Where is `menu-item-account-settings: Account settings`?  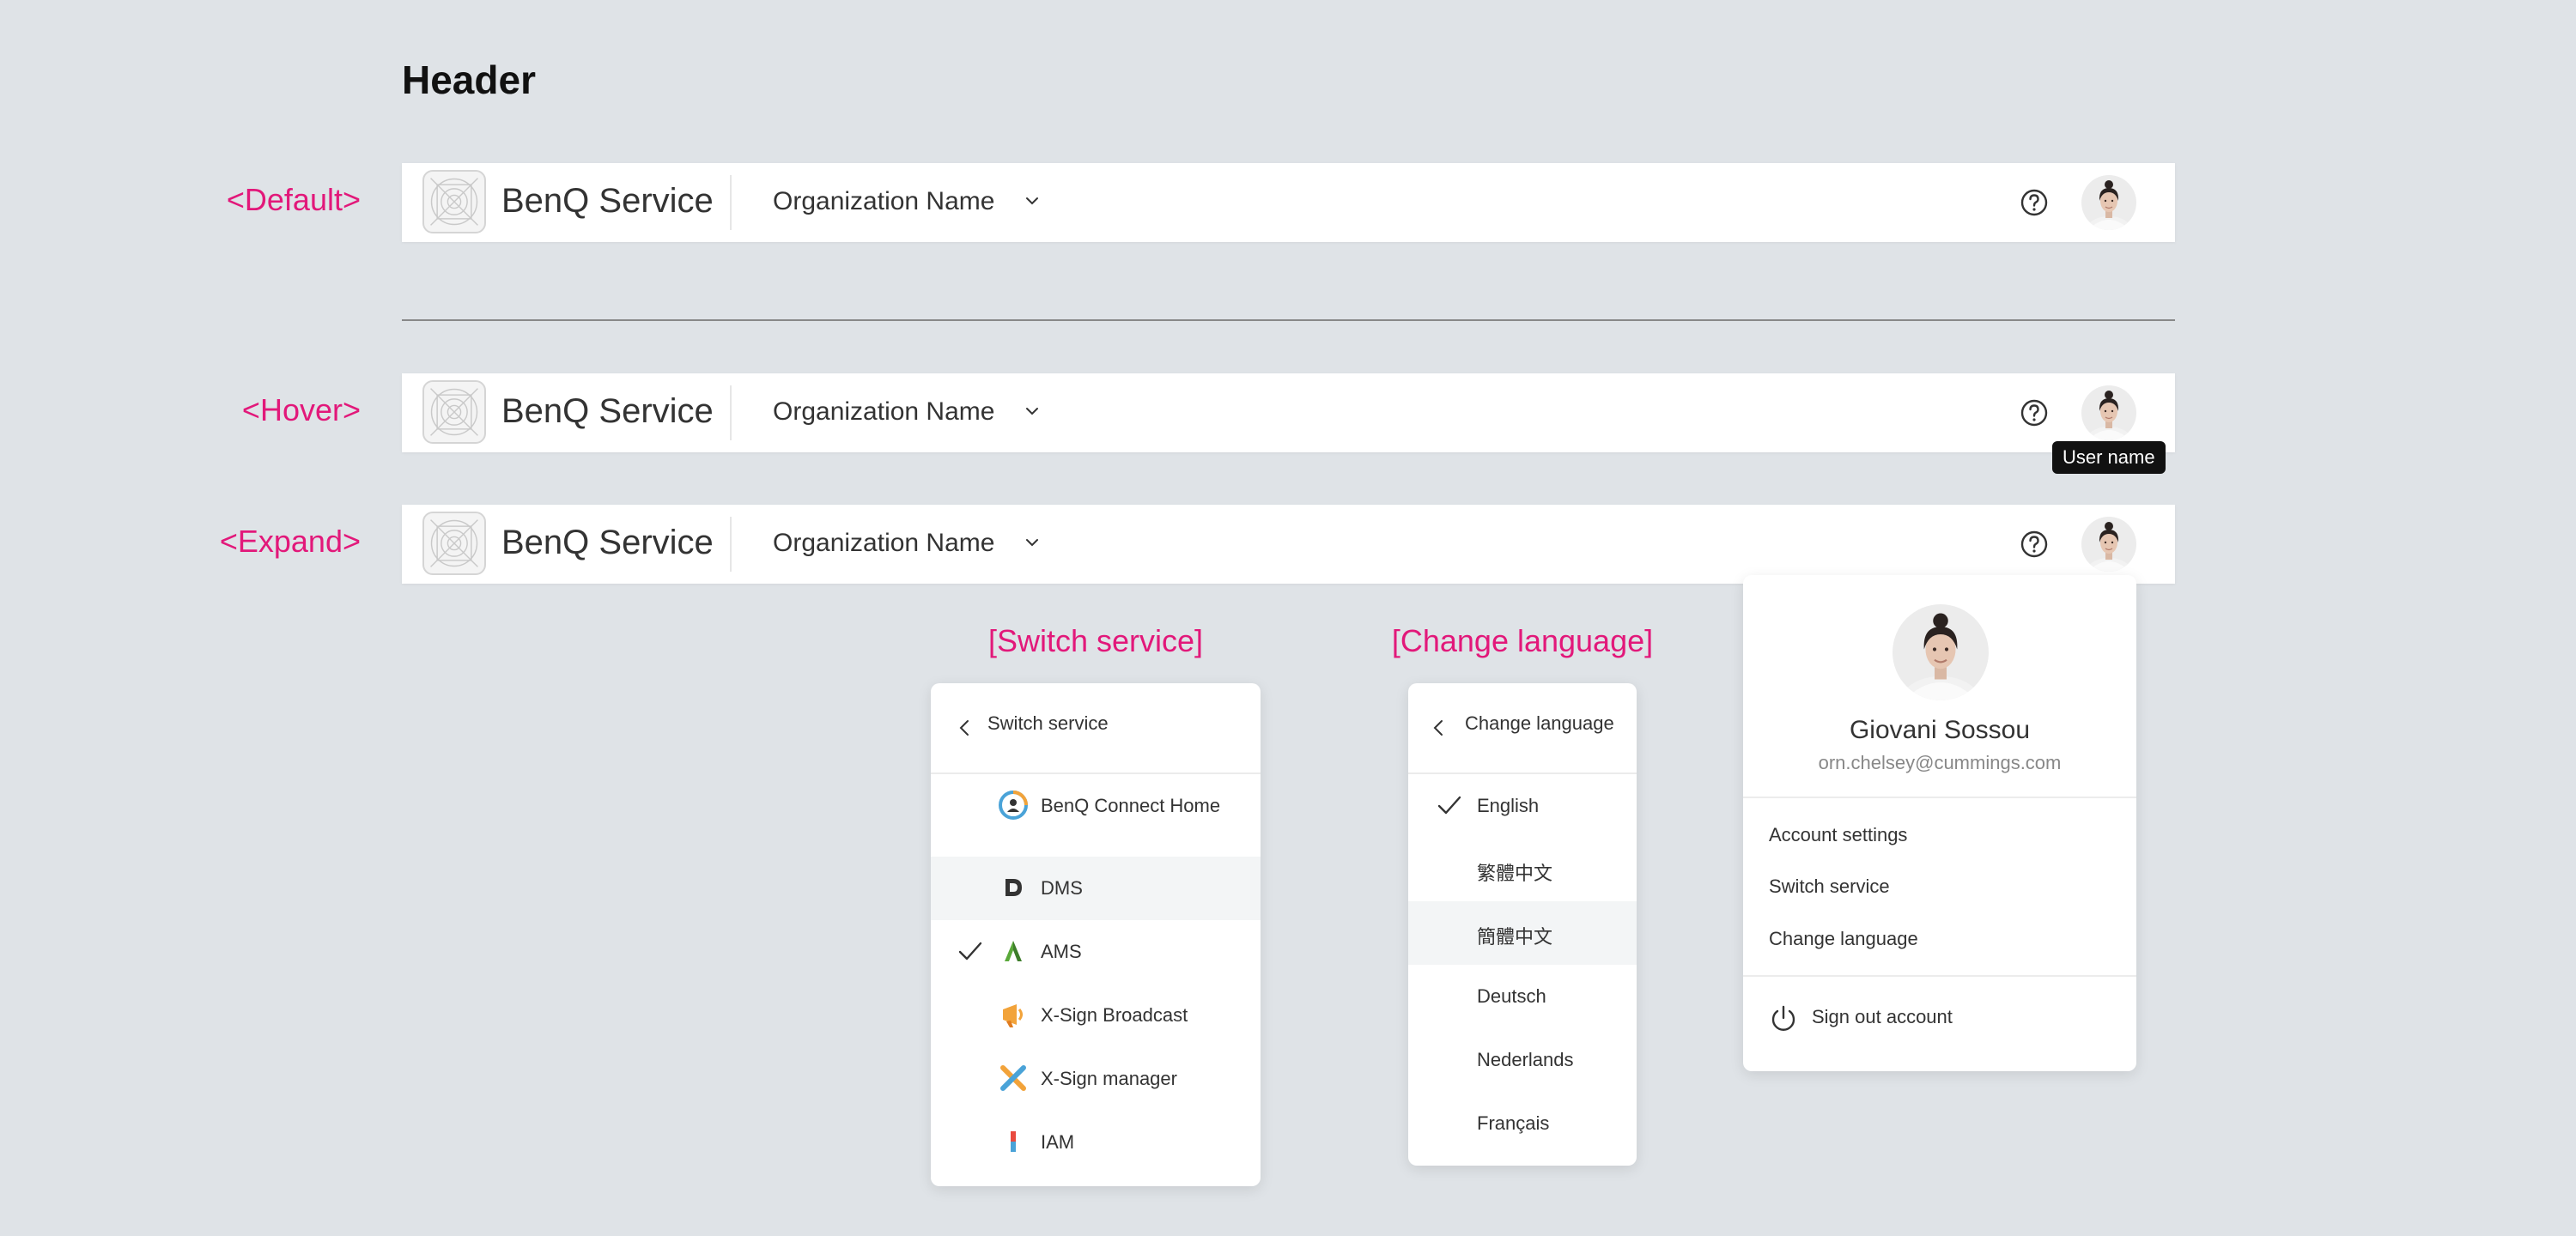 menu-item-account-settings: Account settings is located at coordinates (1838, 835).